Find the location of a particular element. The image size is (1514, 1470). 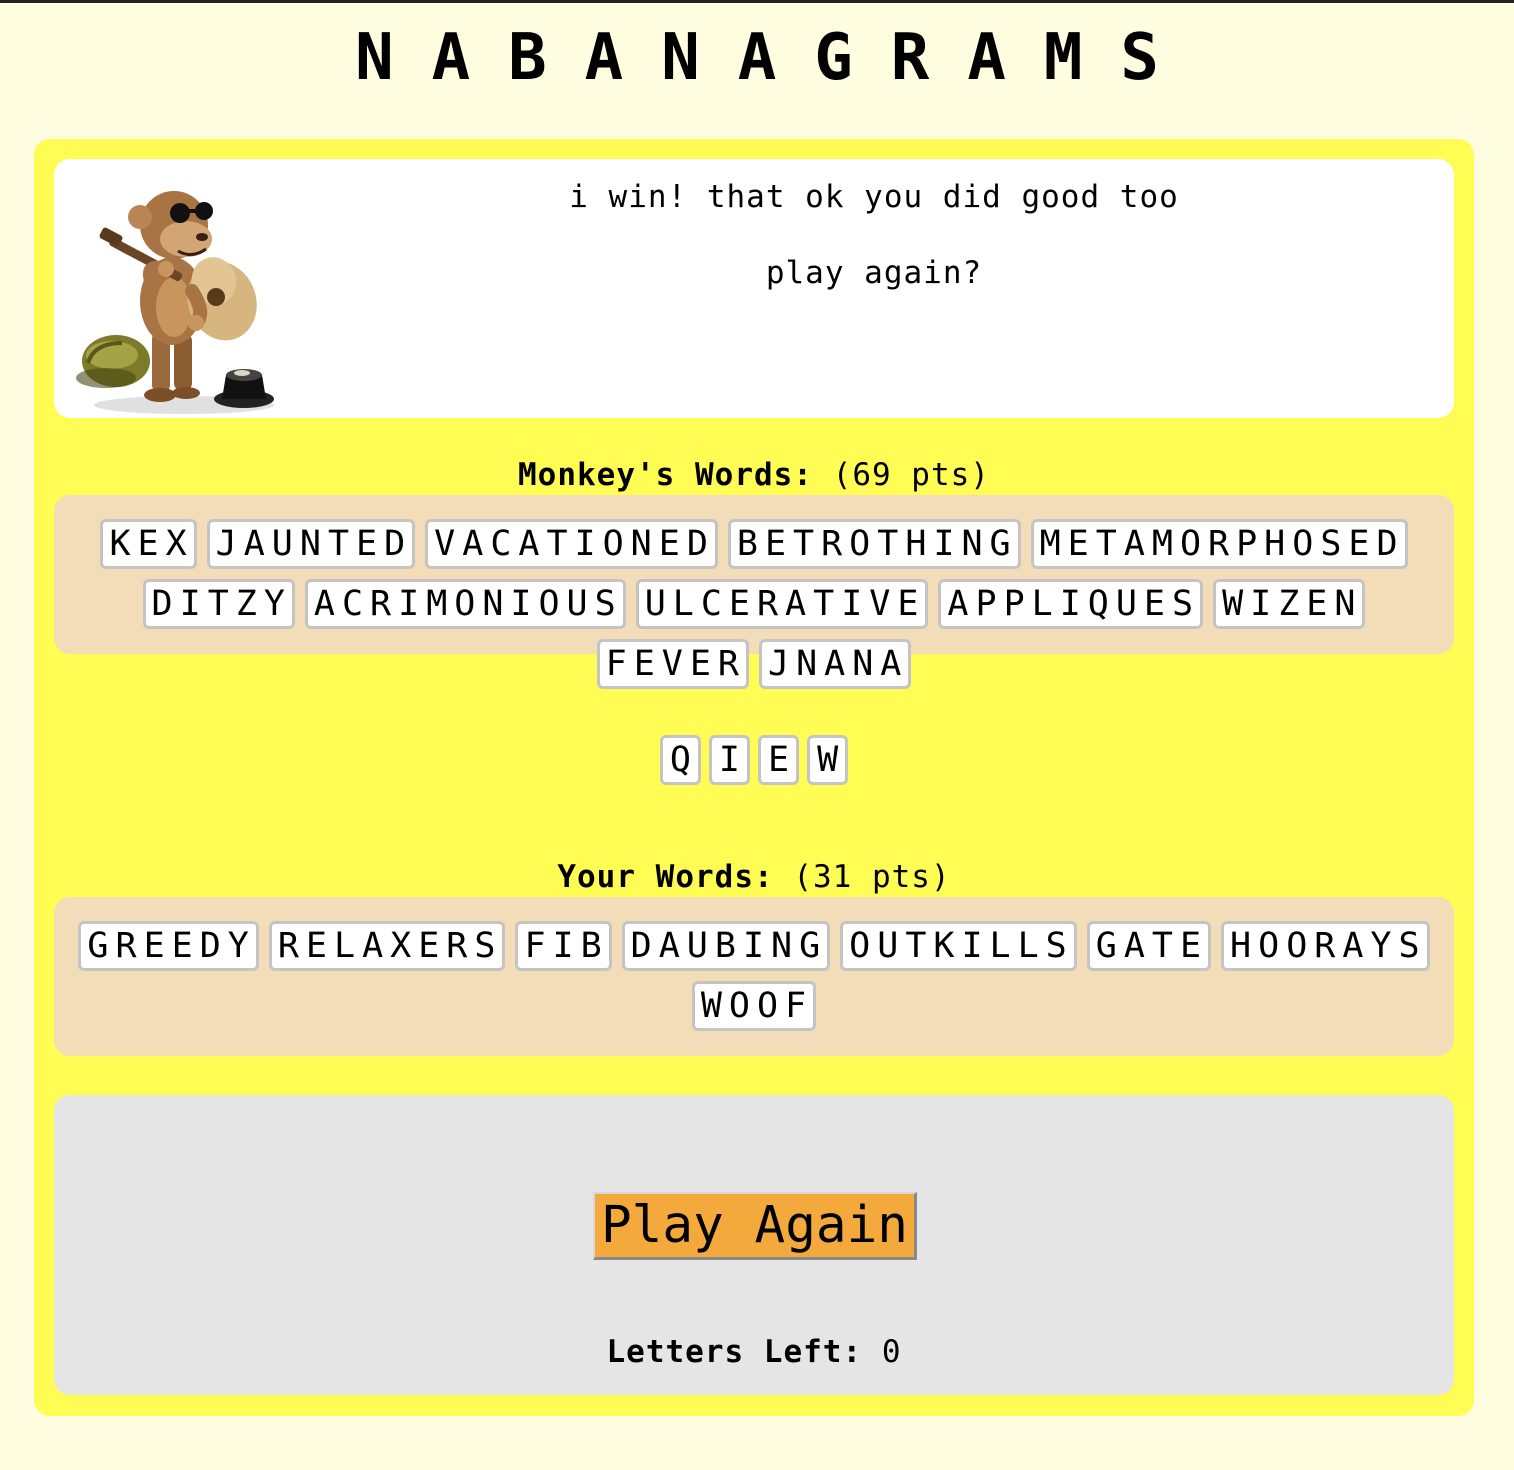

monkey-word-tile: FEVER is located at coordinates (672, 664).